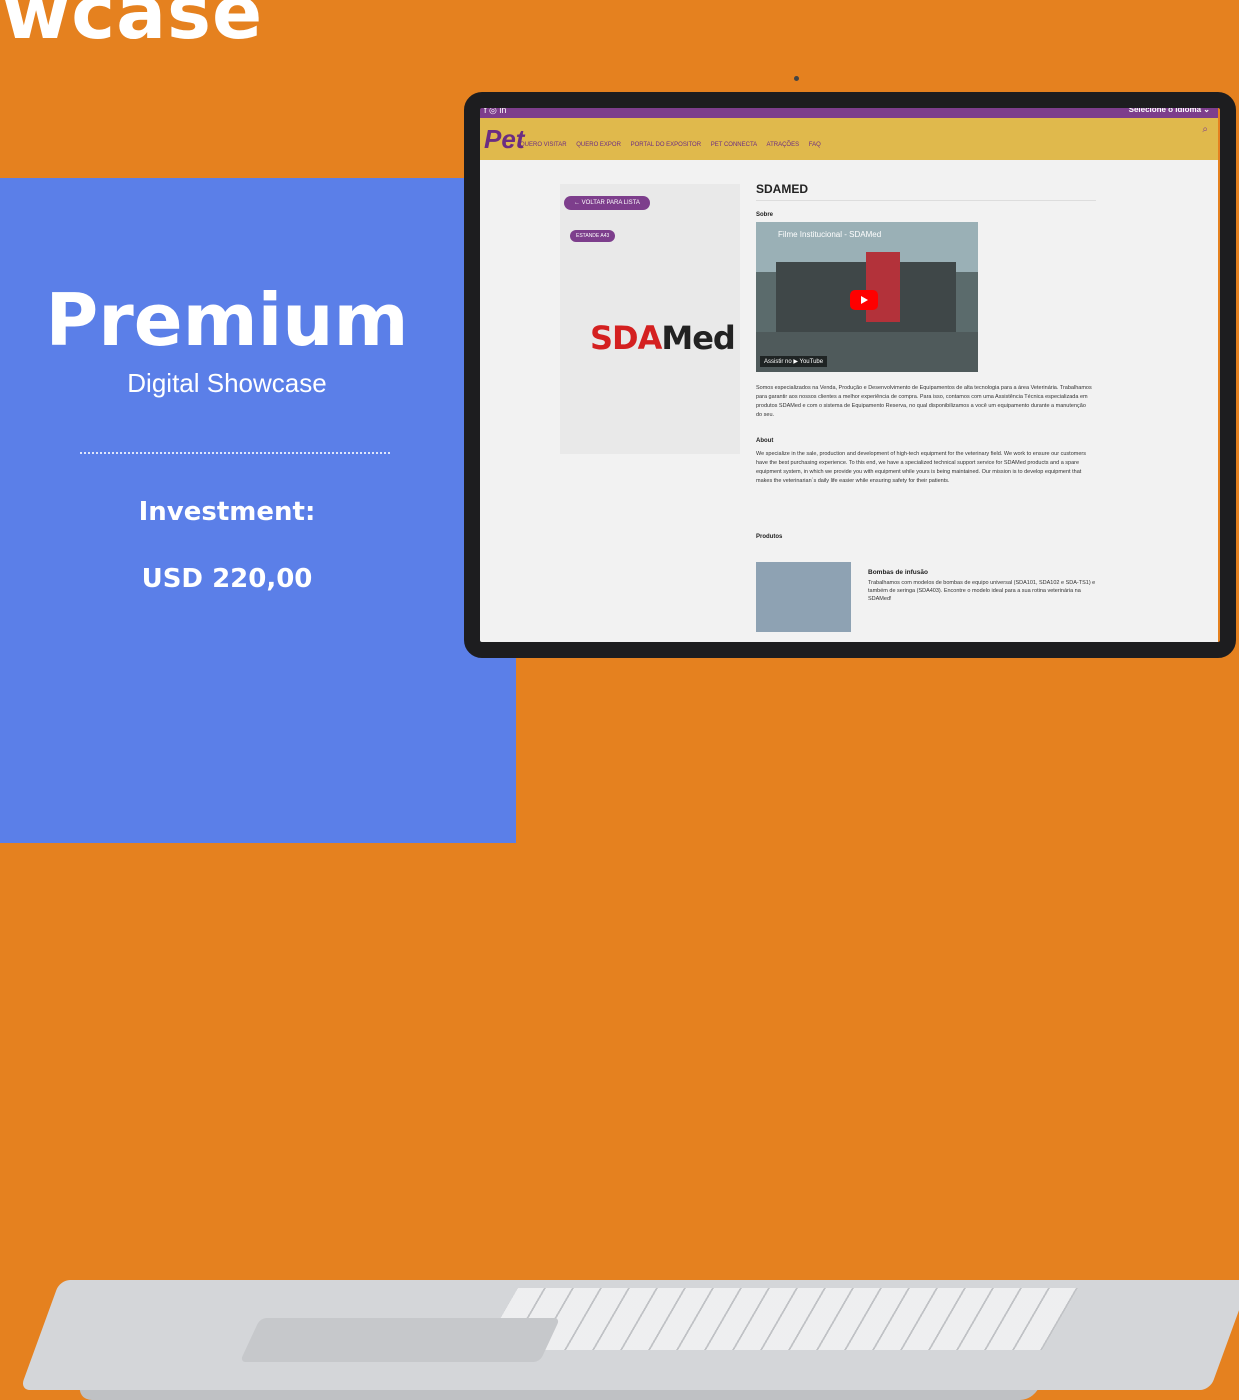 The image size is (1239, 1400). I want to click on trackpad, so click(400, 1340).